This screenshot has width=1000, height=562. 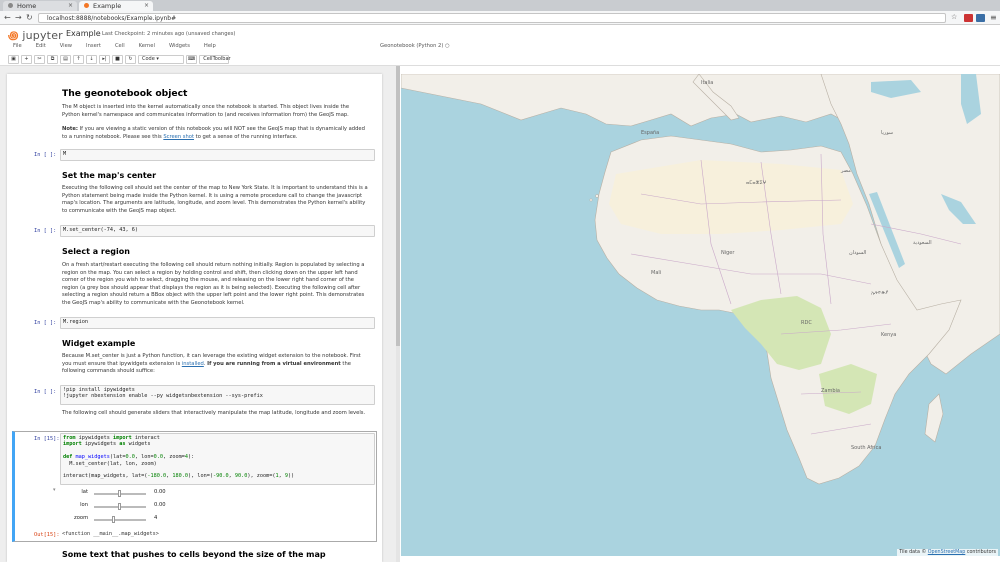 What do you see at coordinates (756, 183) in the screenshot?
I see `place-label: ⴰⵎⴰⵣⵉⵖ` at bounding box center [756, 183].